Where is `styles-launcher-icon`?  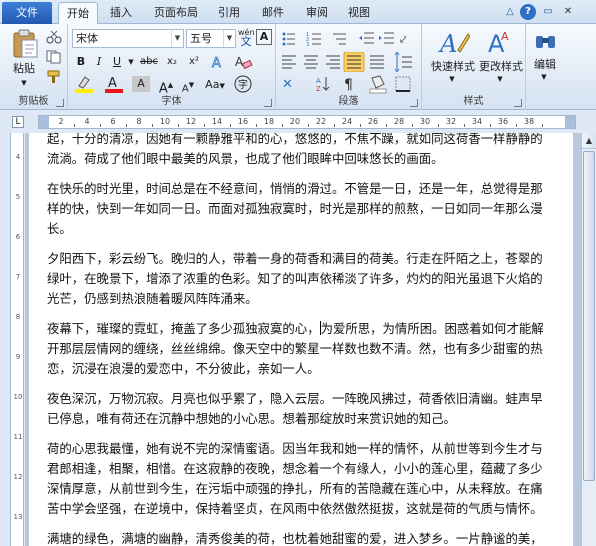 styles-launcher-icon is located at coordinates (518, 103).